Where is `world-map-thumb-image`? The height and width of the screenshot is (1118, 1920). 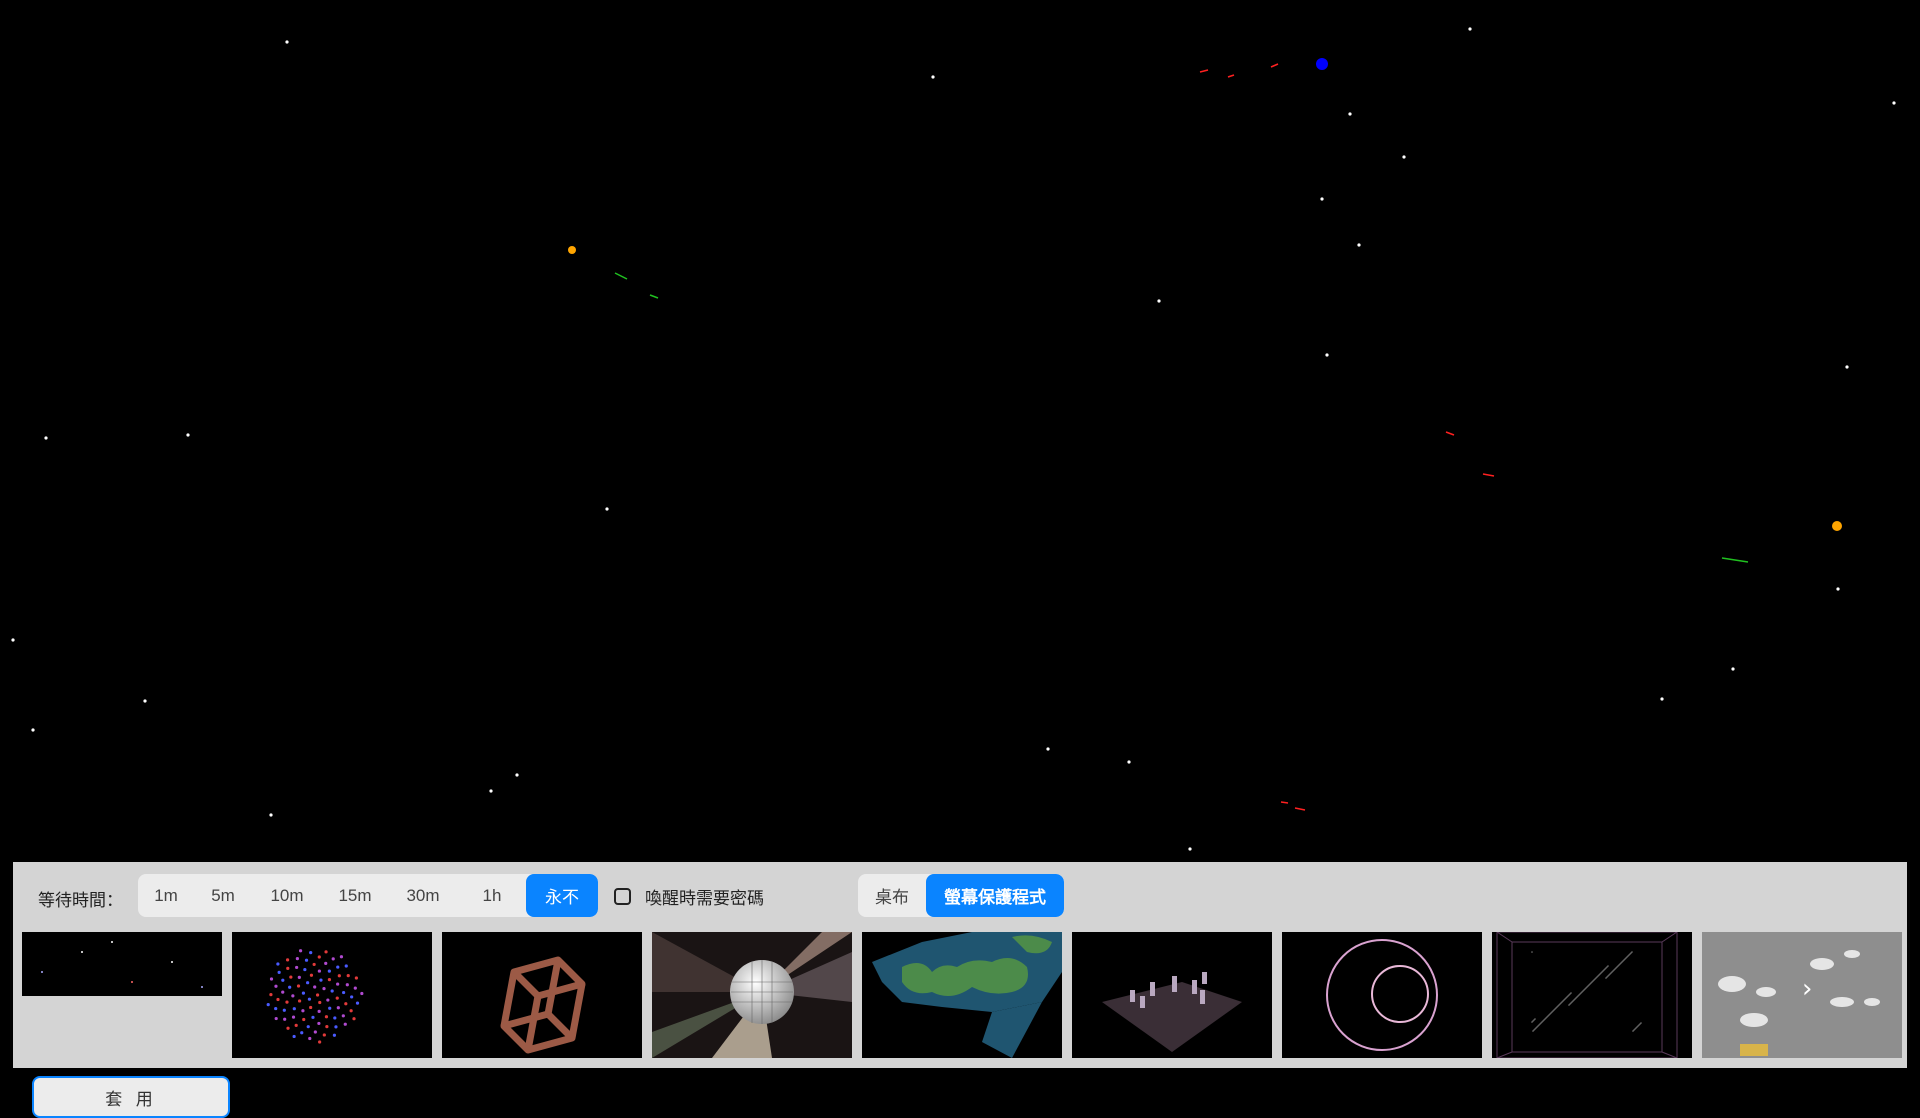 world-map-thumb-image is located at coordinates (967, 995).